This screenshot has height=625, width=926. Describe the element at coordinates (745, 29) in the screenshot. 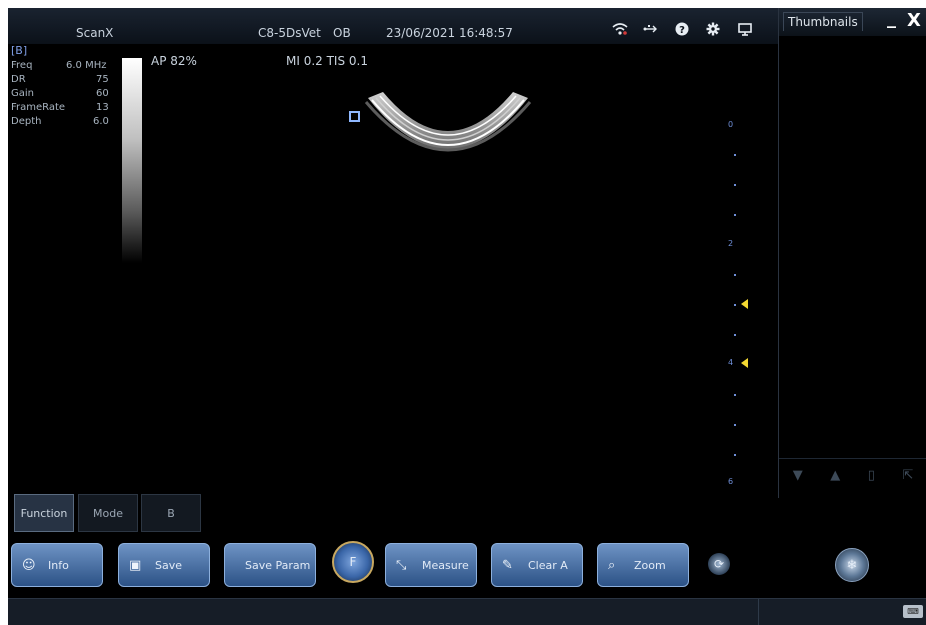

I see `monitor-icon` at that location.